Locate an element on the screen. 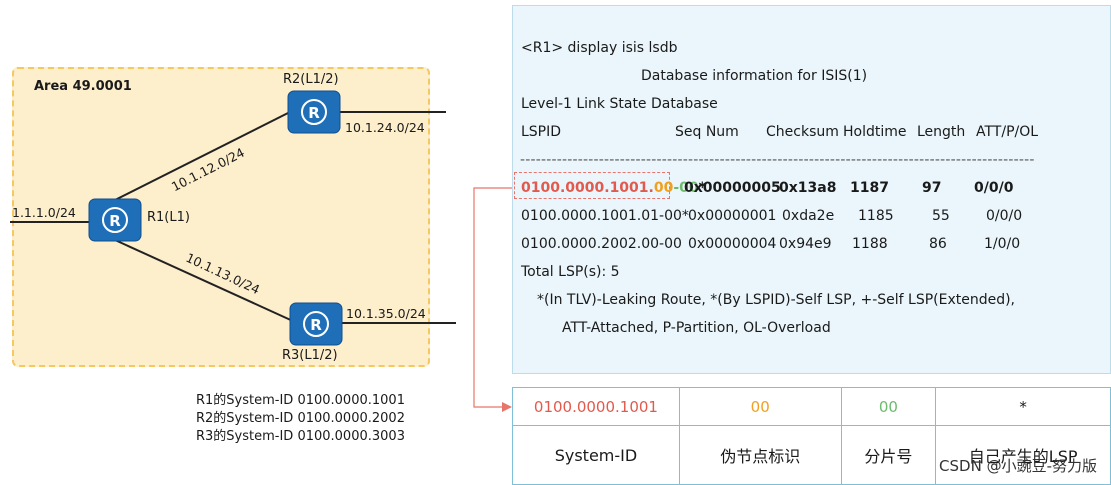  lsdb-row-2-att: 0/0/0 is located at coordinates (1004, 216).